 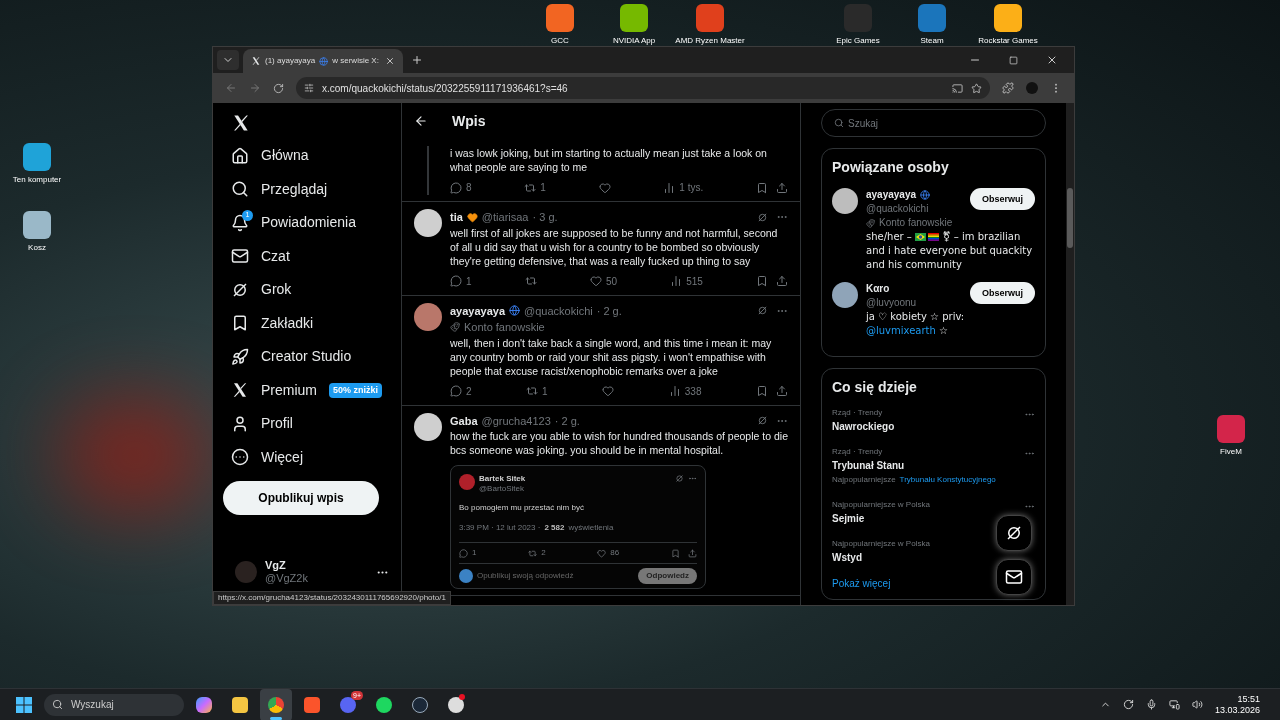 I want to click on views-button: 515, so click(x=686, y=281).